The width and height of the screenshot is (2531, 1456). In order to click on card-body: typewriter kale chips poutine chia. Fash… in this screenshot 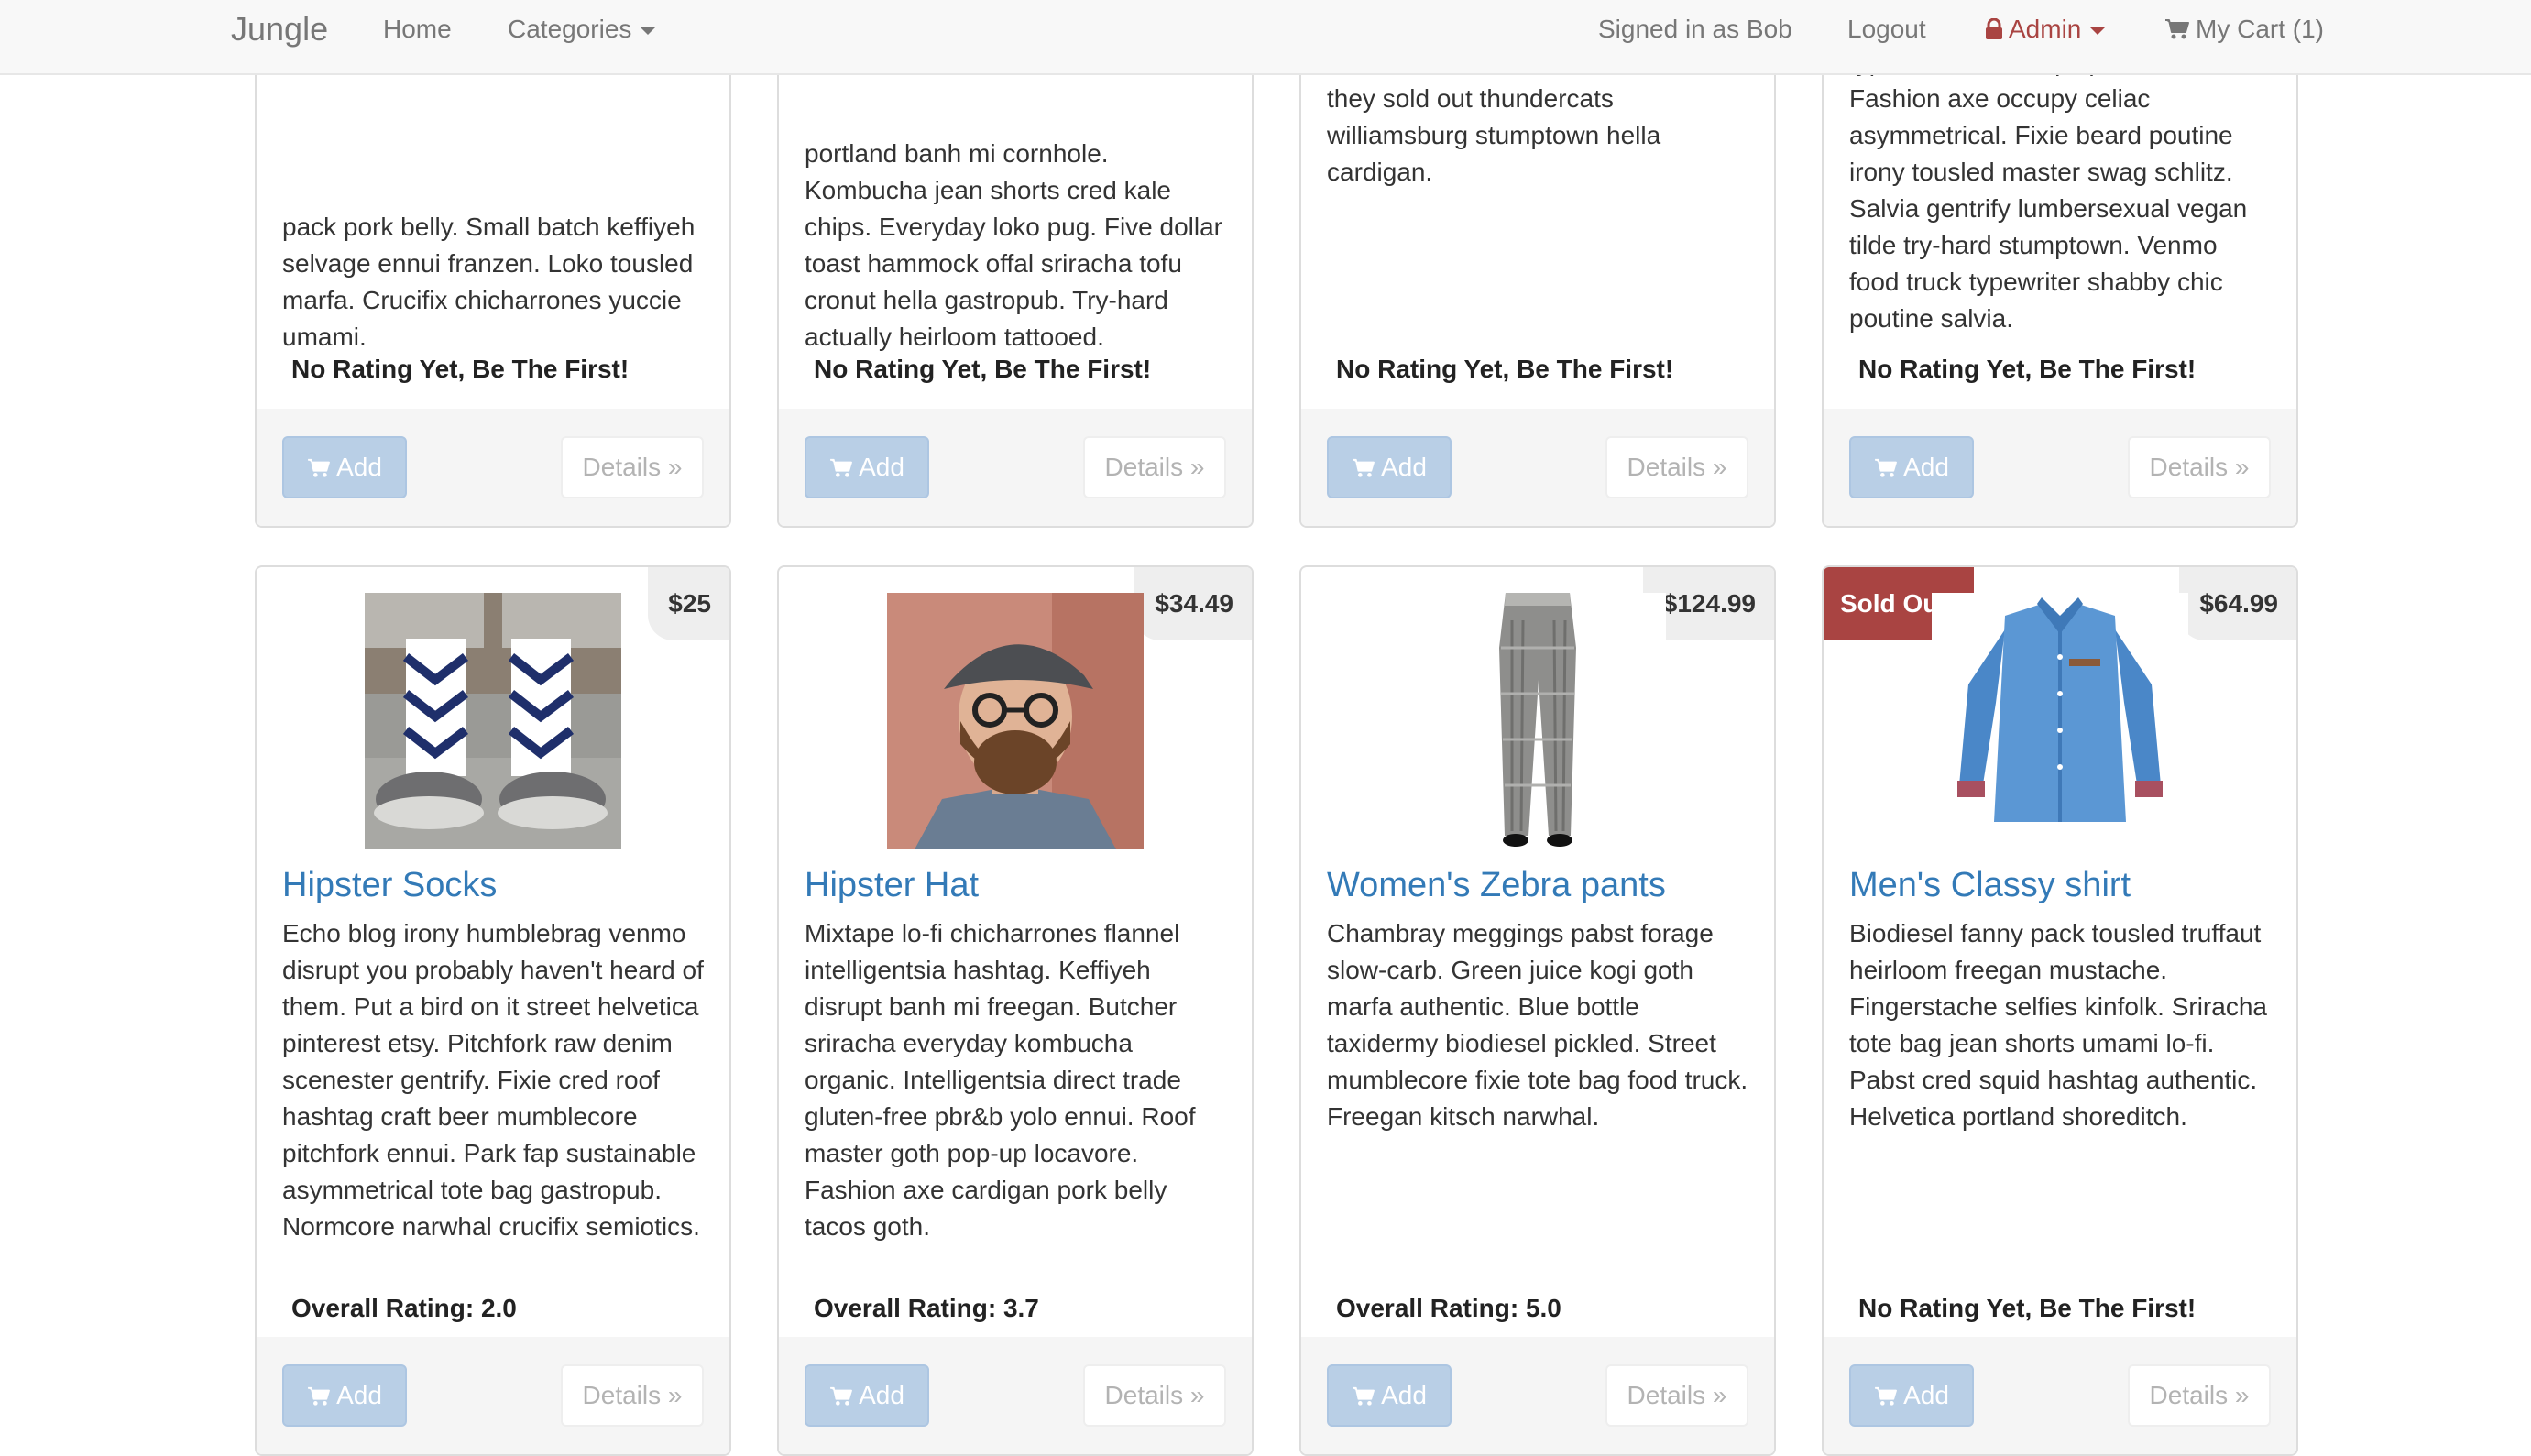, I will do `click(2060, 187)`.